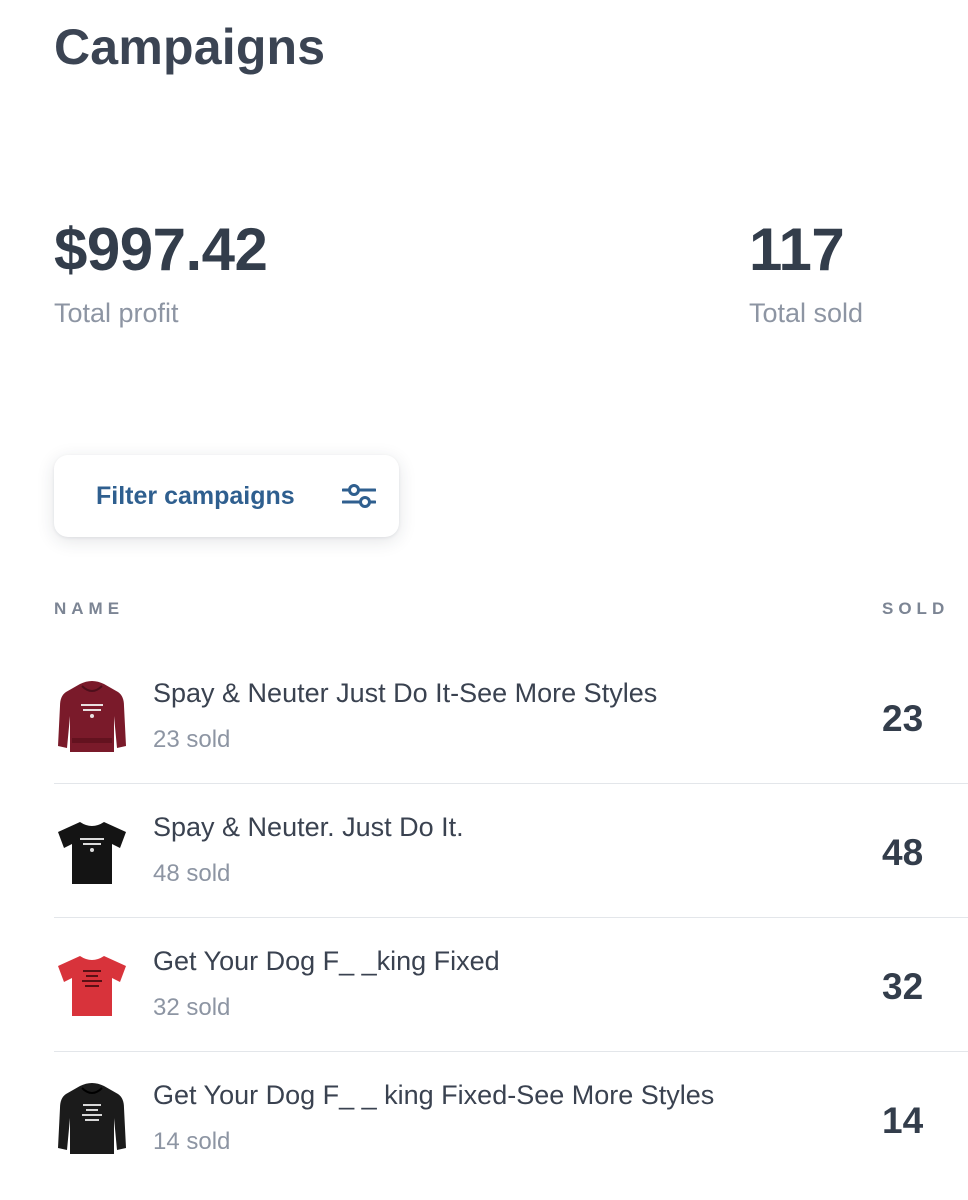 Image resolution: width=968 pixels, height=1200 pixels. I want to click on campaign-sold-subtitle: 23 sold, so click(192, 739).